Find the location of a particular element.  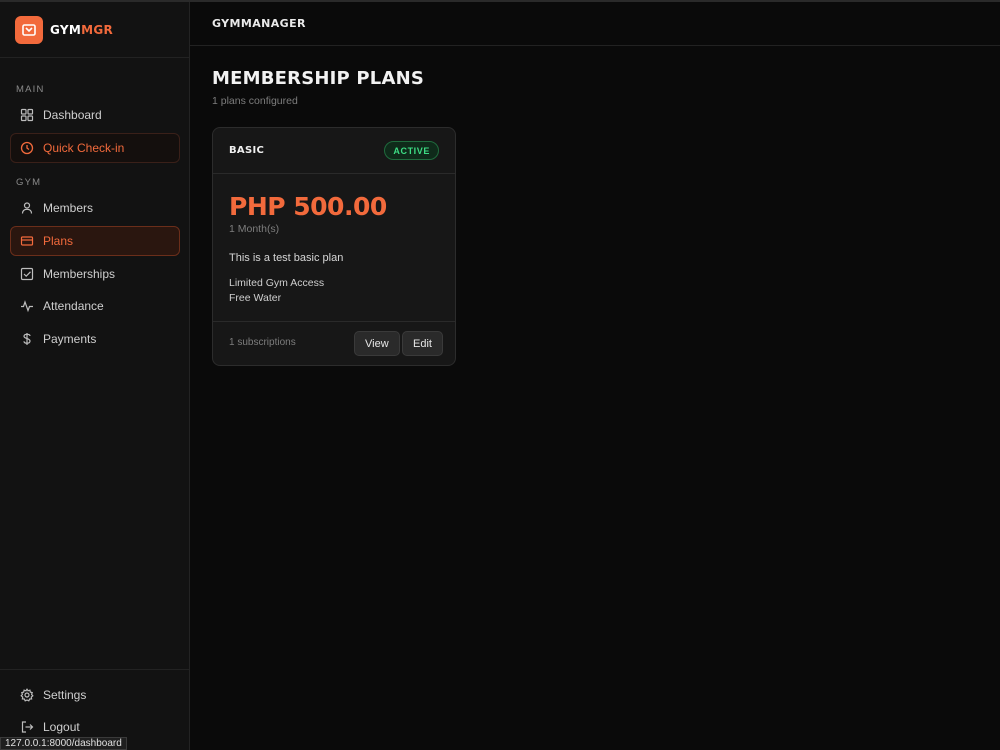

plan-description: This is a test basic plan is located at coordinates (286, 258).